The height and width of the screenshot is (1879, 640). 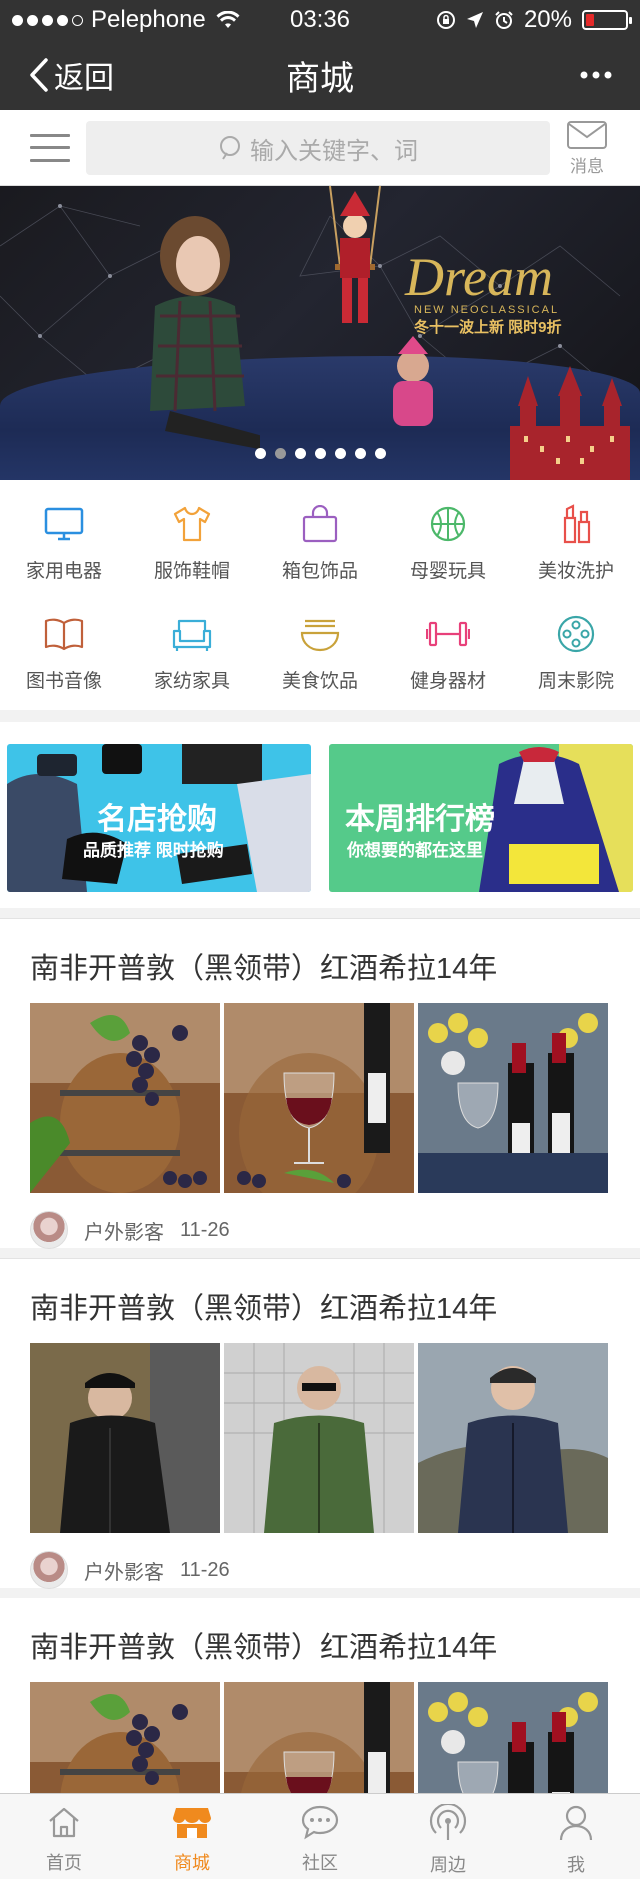 I want to click on status-bar: Pelephone 03:36 20%, so click(x=320, y=20).